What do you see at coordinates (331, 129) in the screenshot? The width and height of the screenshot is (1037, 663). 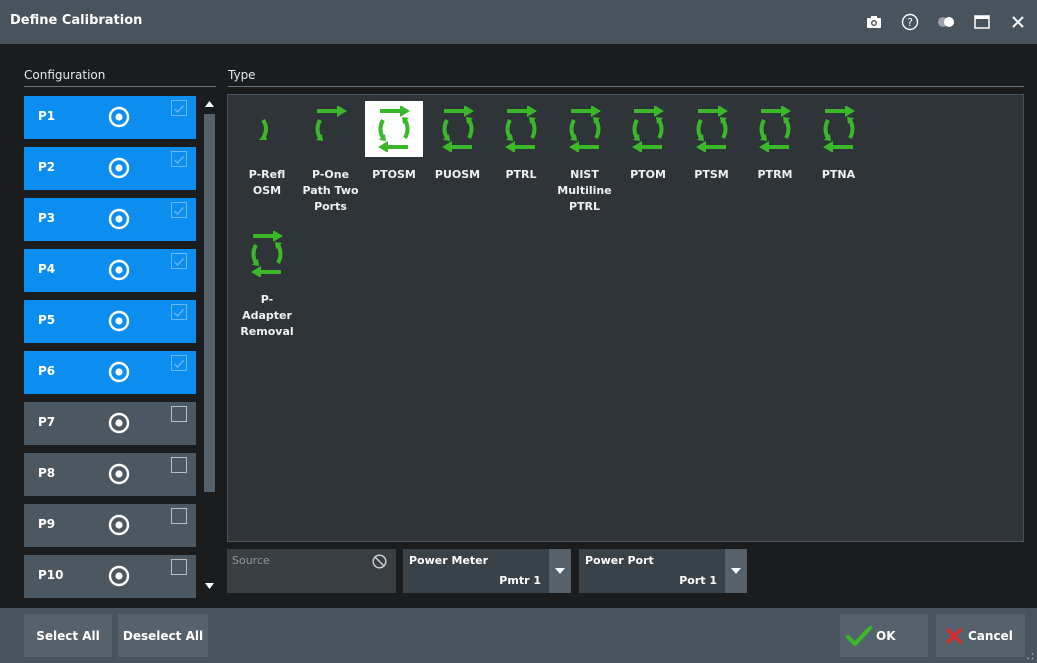 I see `one-path-two-port-icon` at bounding box center [331, 129].